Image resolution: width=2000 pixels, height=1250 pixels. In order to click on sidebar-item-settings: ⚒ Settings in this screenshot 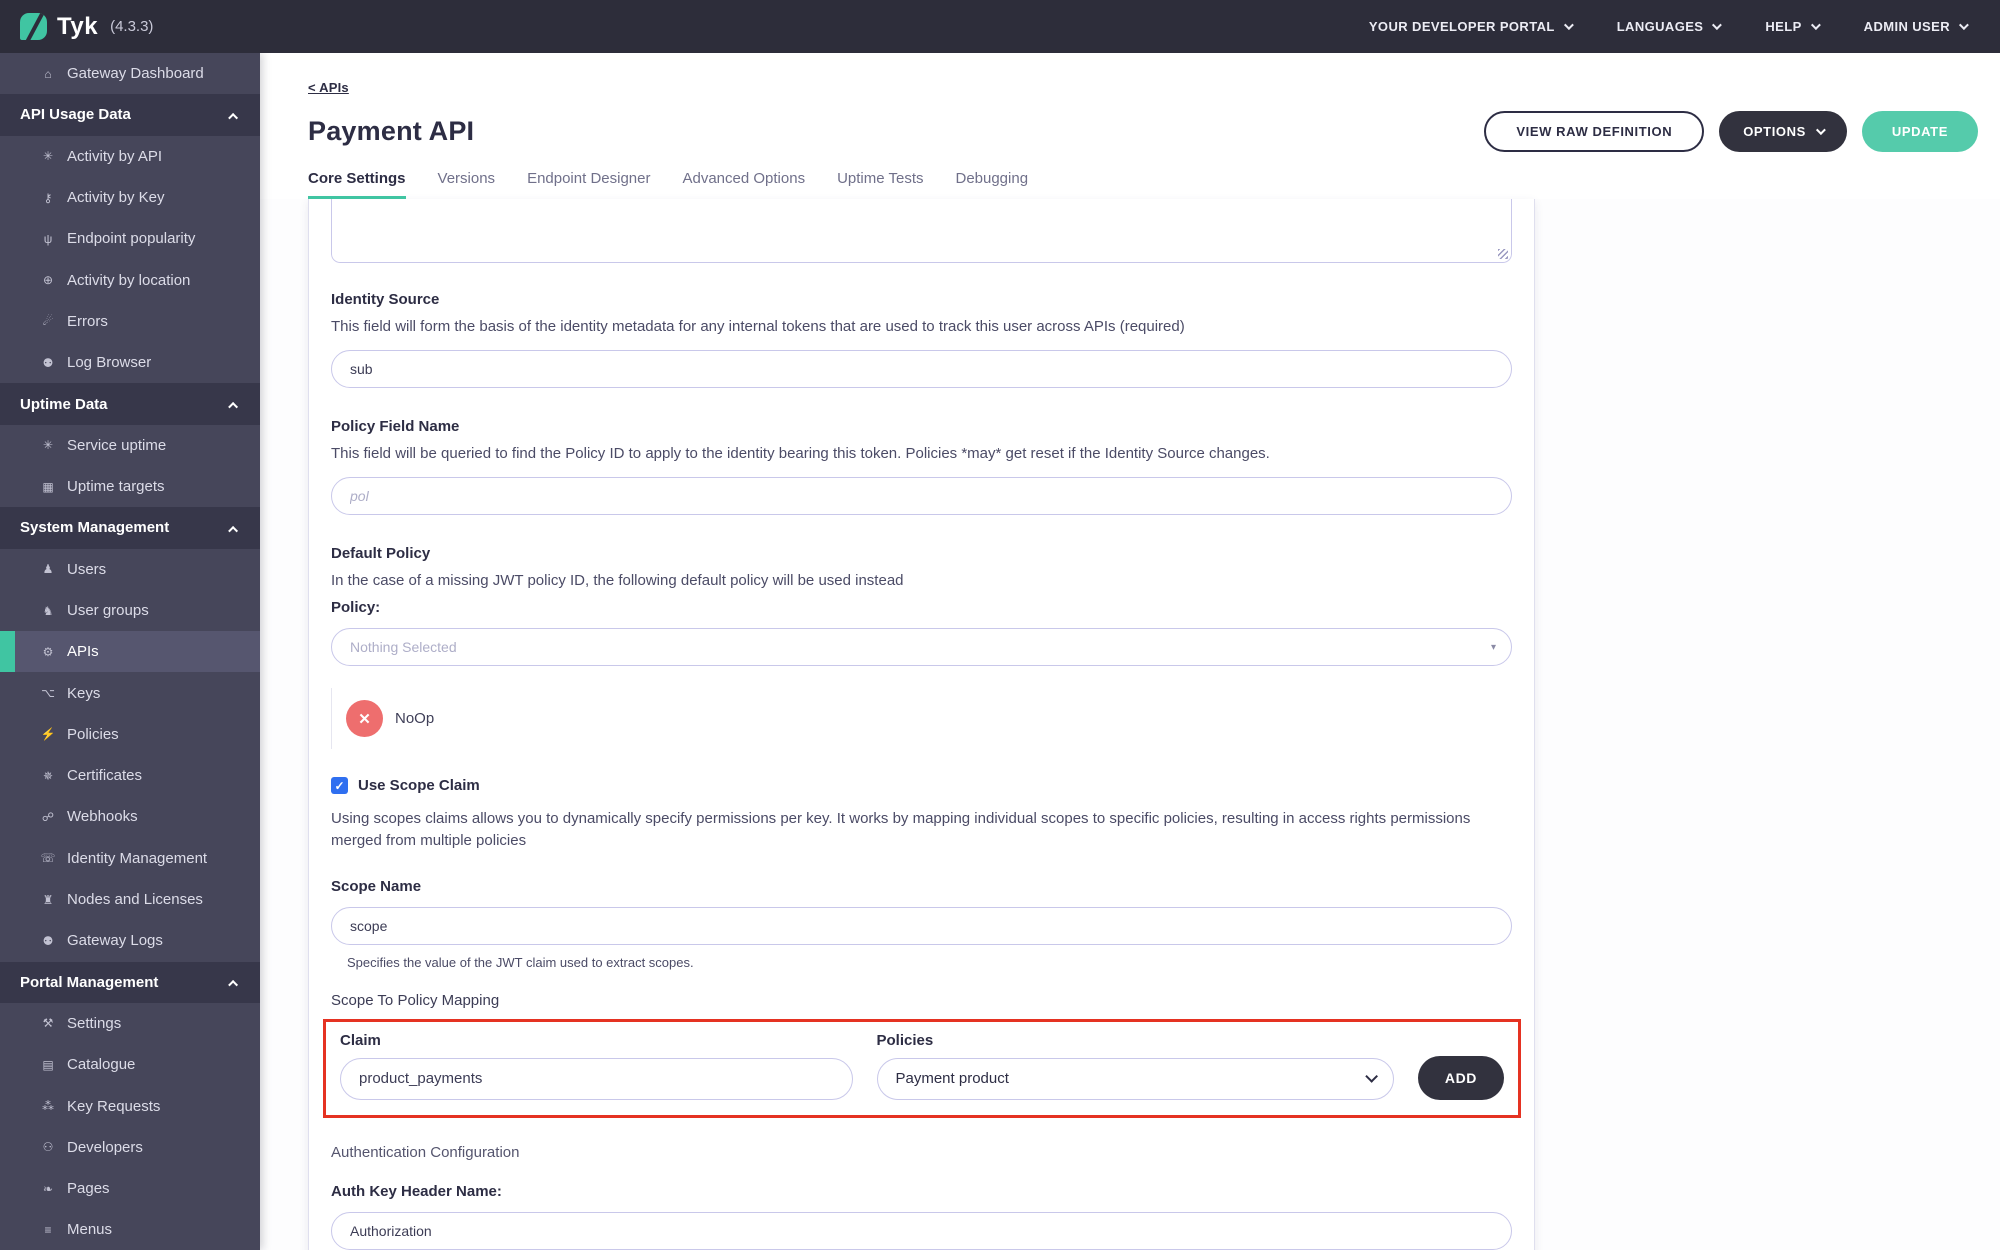, I will do `click(130, 1023)`.